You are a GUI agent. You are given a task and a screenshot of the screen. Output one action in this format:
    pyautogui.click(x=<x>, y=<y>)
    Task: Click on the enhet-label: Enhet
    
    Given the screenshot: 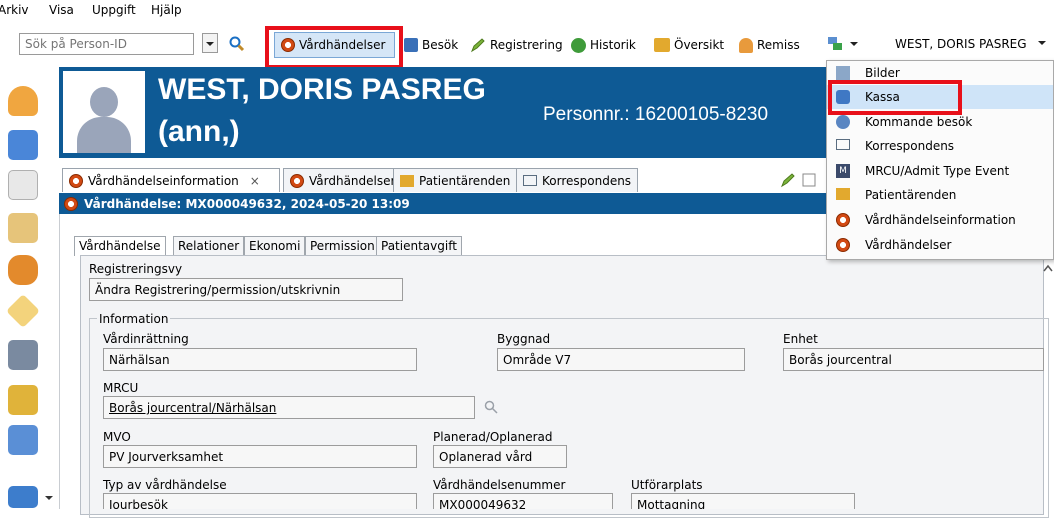 What is the action you would take?
    pyautogui.click(x=800, y=339)
    